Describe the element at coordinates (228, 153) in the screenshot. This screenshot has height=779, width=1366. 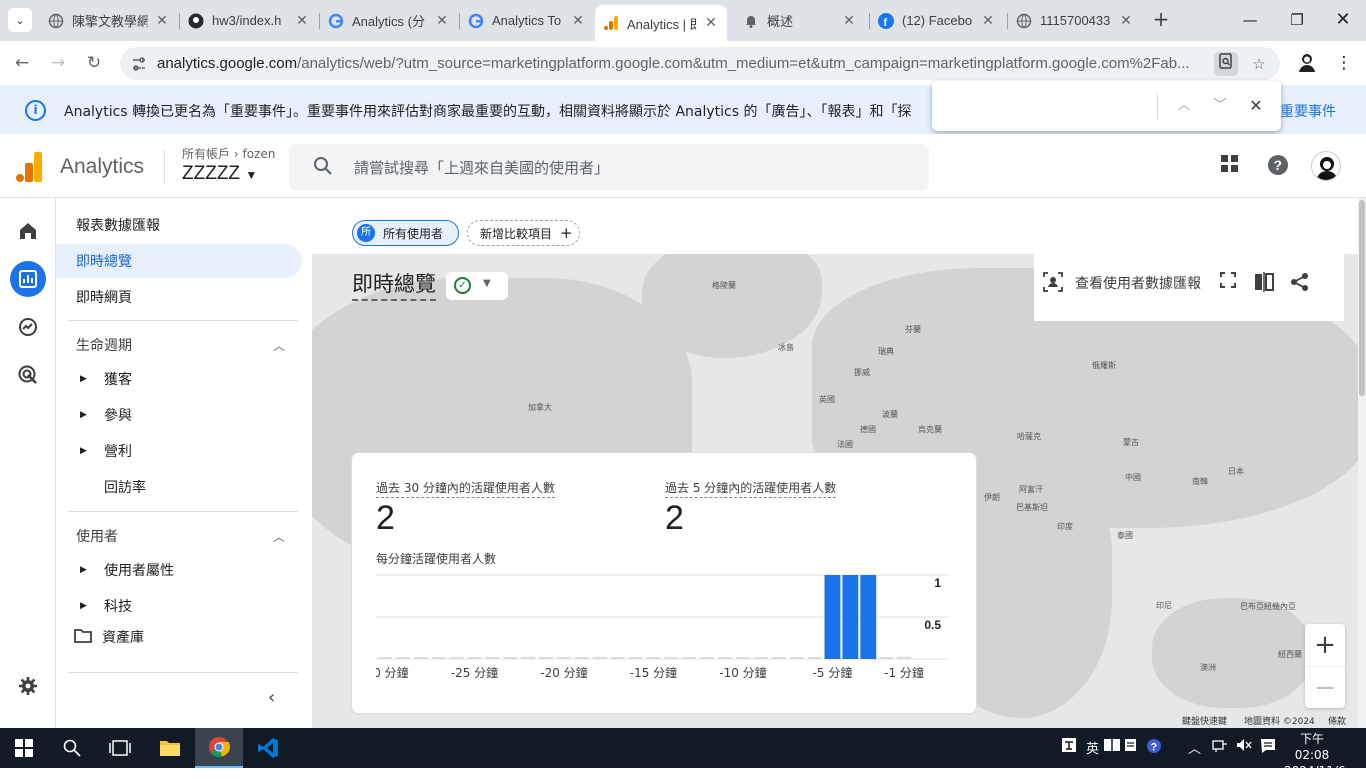
I see `account-breadcrumb: 所有帳戶 › fozen` at that location.